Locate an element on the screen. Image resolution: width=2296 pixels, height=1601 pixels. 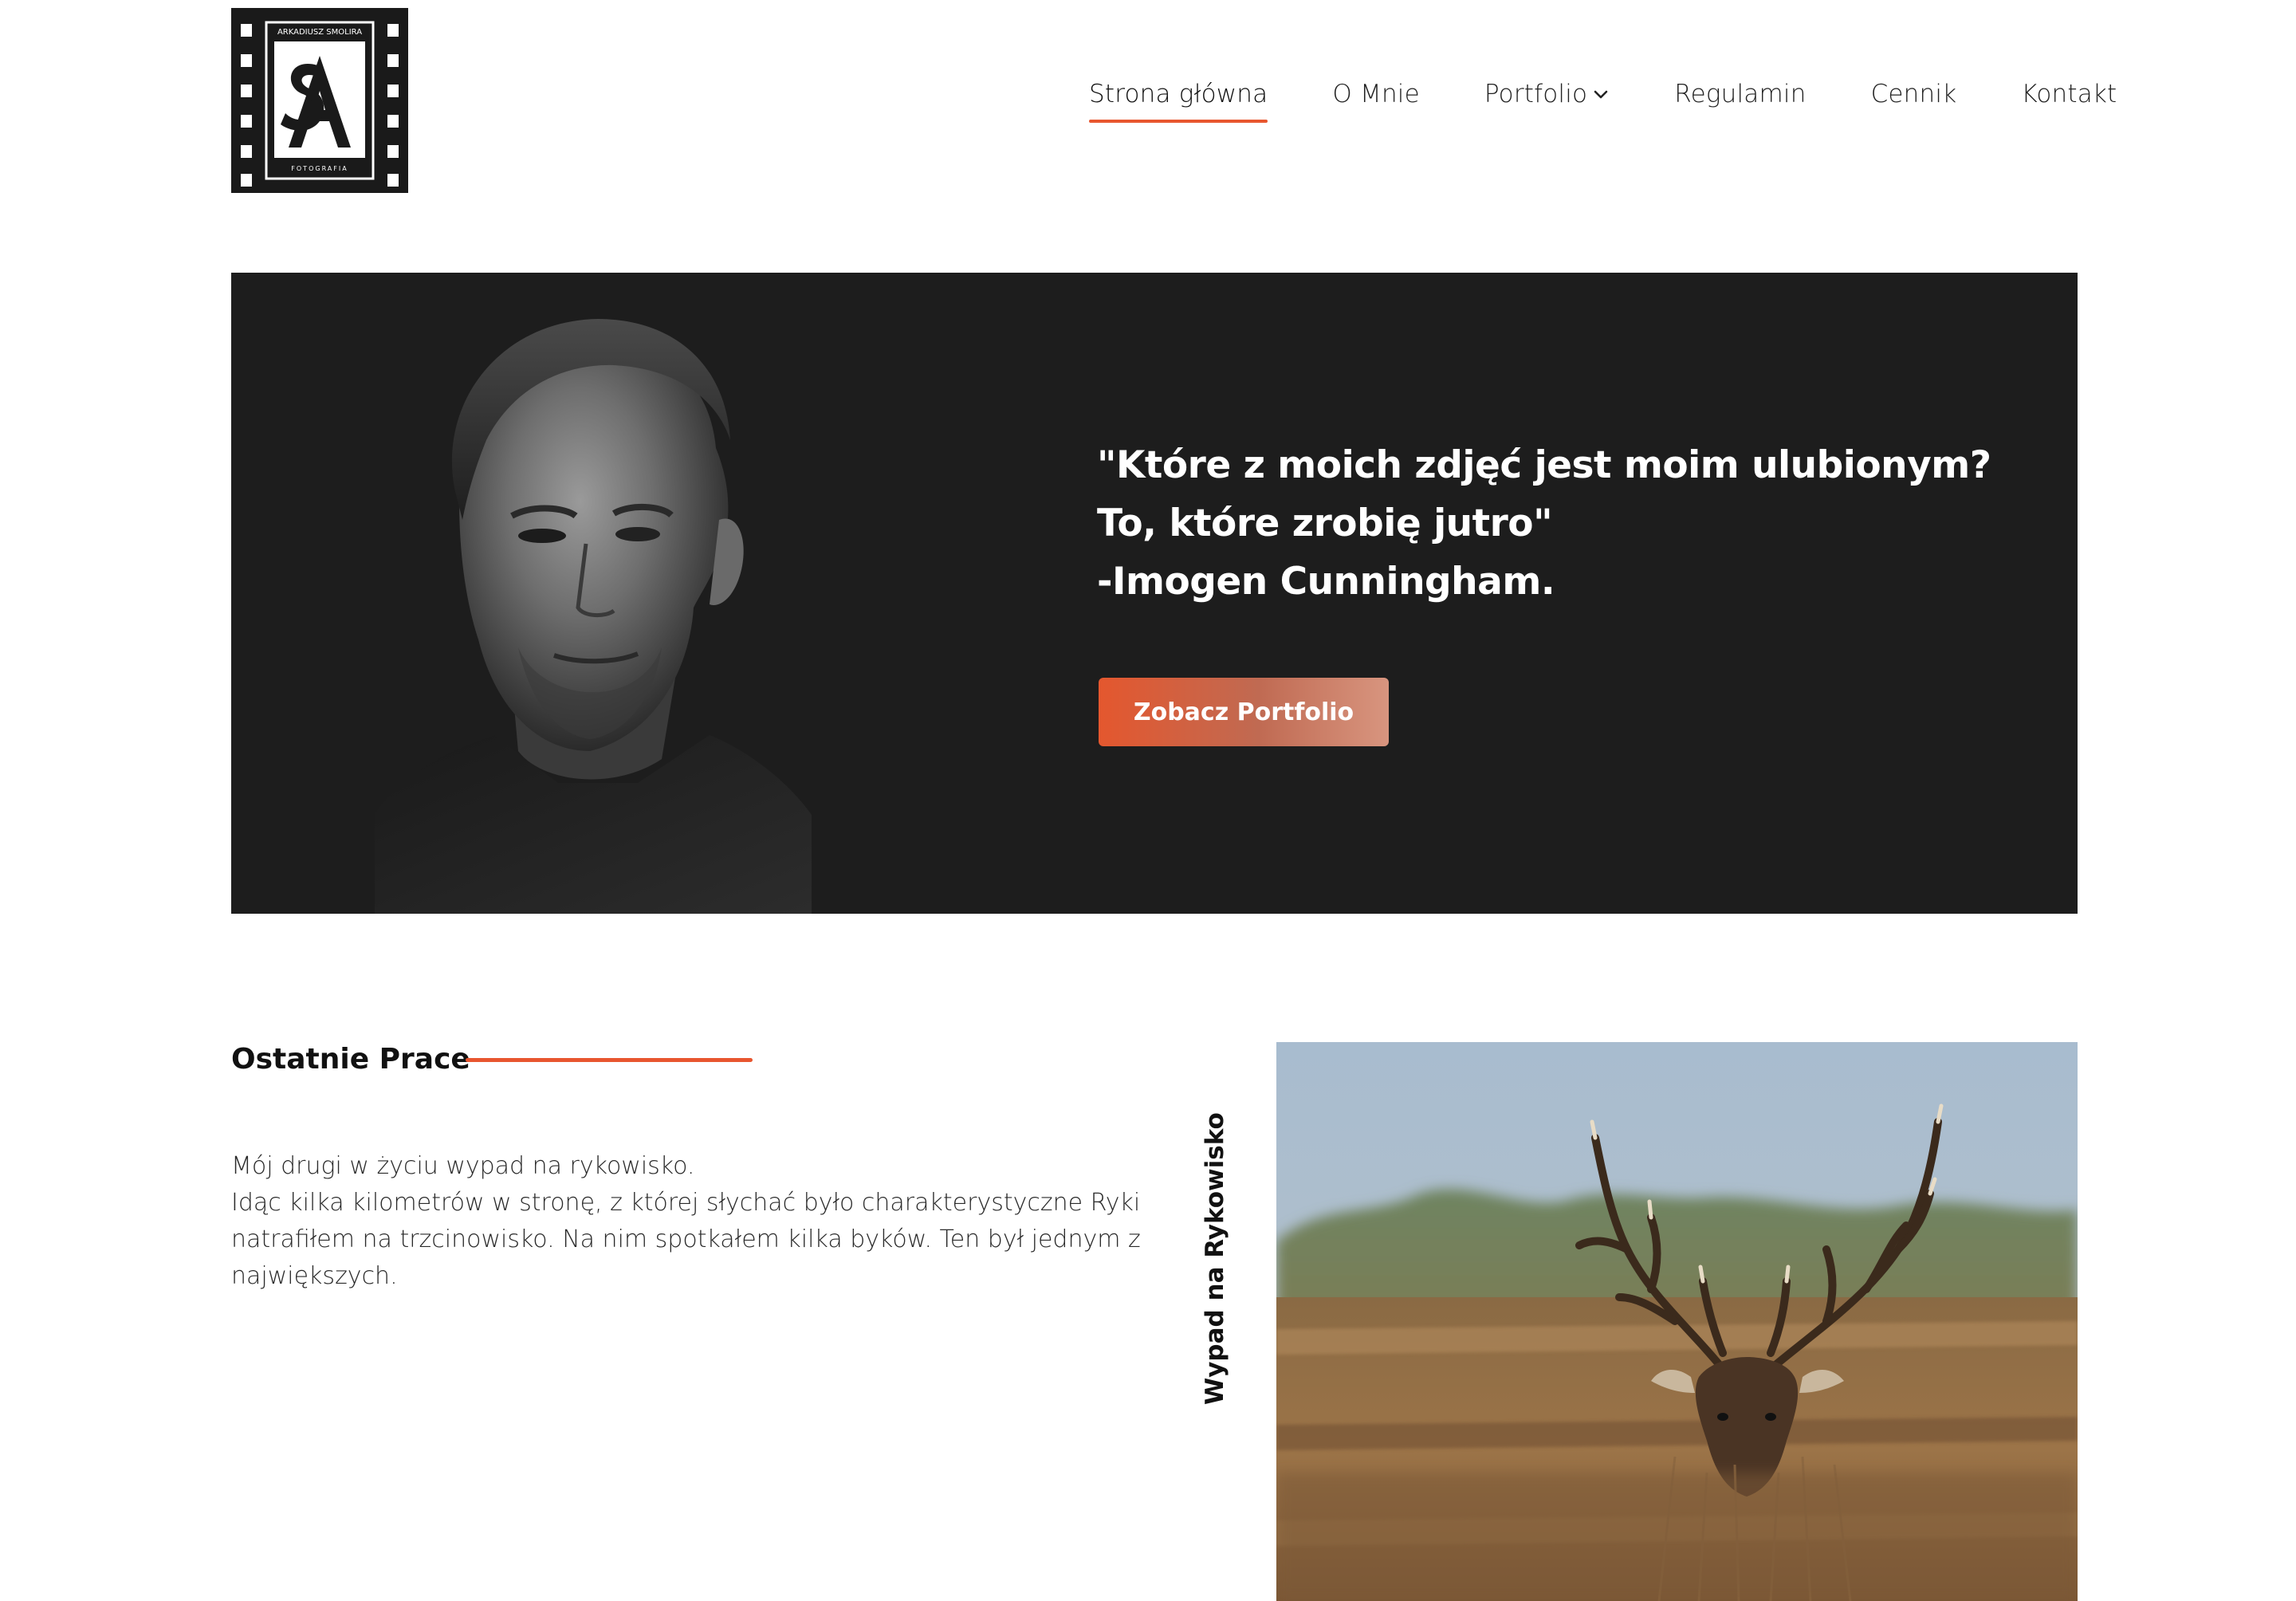
nav-item-home: Strona główna is located at coordinates (1178, 101).